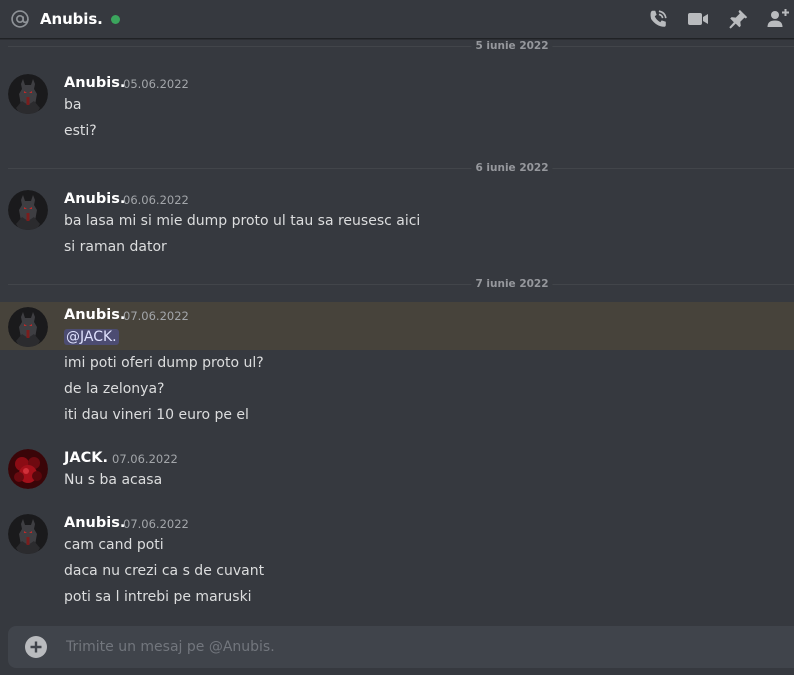 This screenshot has height=675, width=794. I want to click on message-composer, so click(401, 647).